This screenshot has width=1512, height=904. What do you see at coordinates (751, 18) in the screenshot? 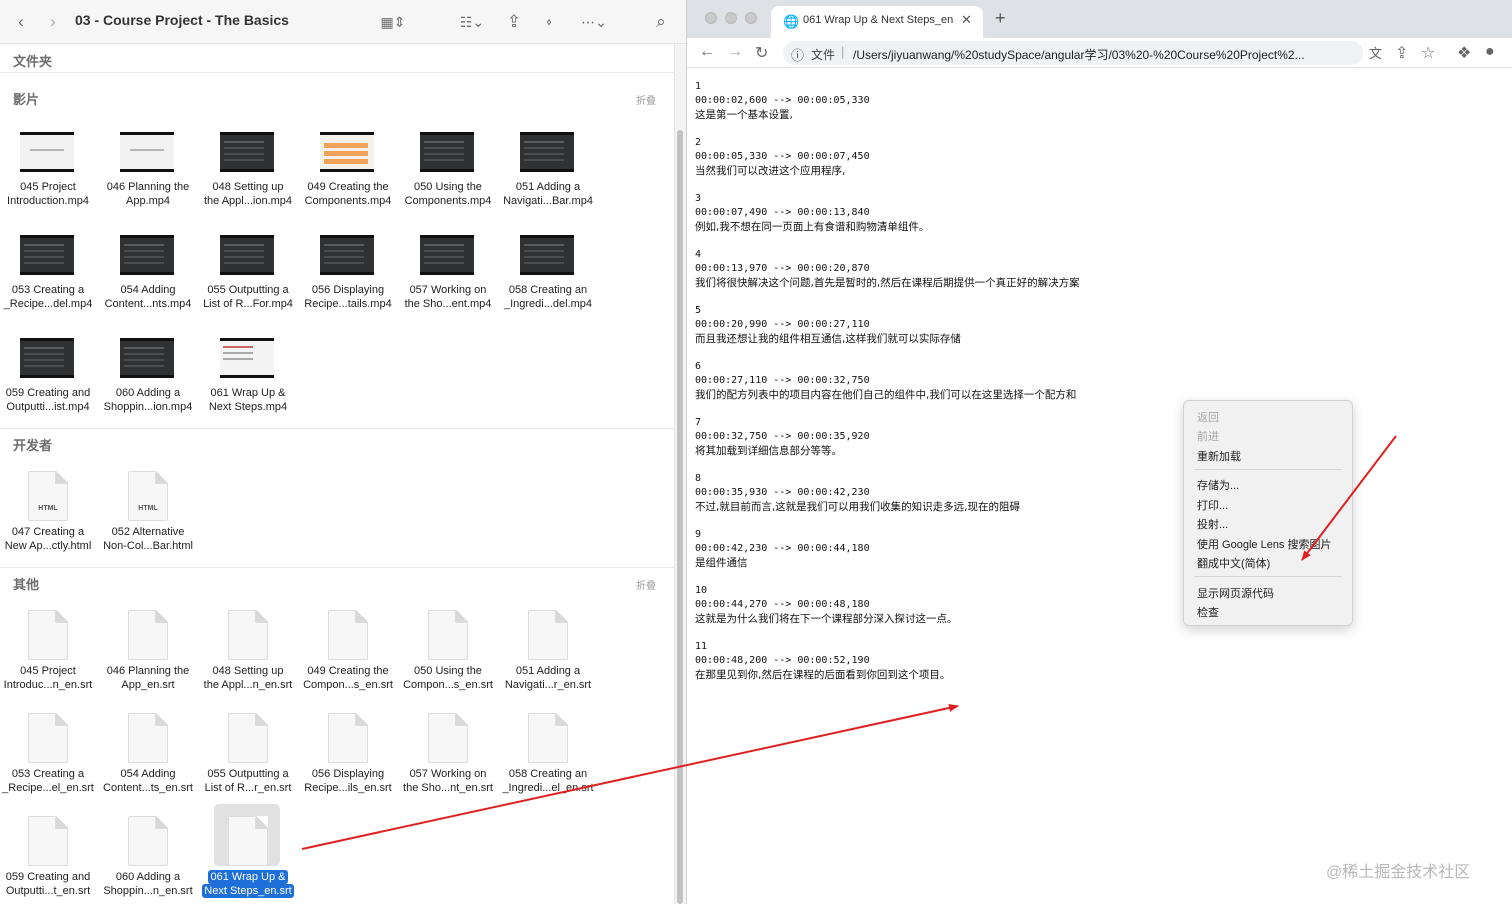
I see `zoom-window-button` at bounding box center [751, 18].